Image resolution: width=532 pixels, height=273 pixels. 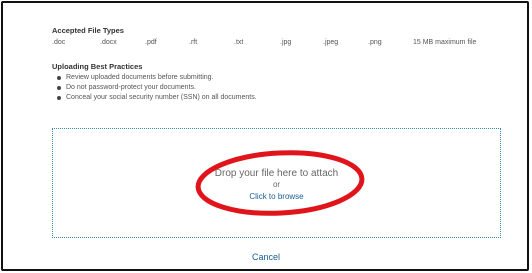 I want to click on file-type: .jpeg, so click(x=331, y=42).